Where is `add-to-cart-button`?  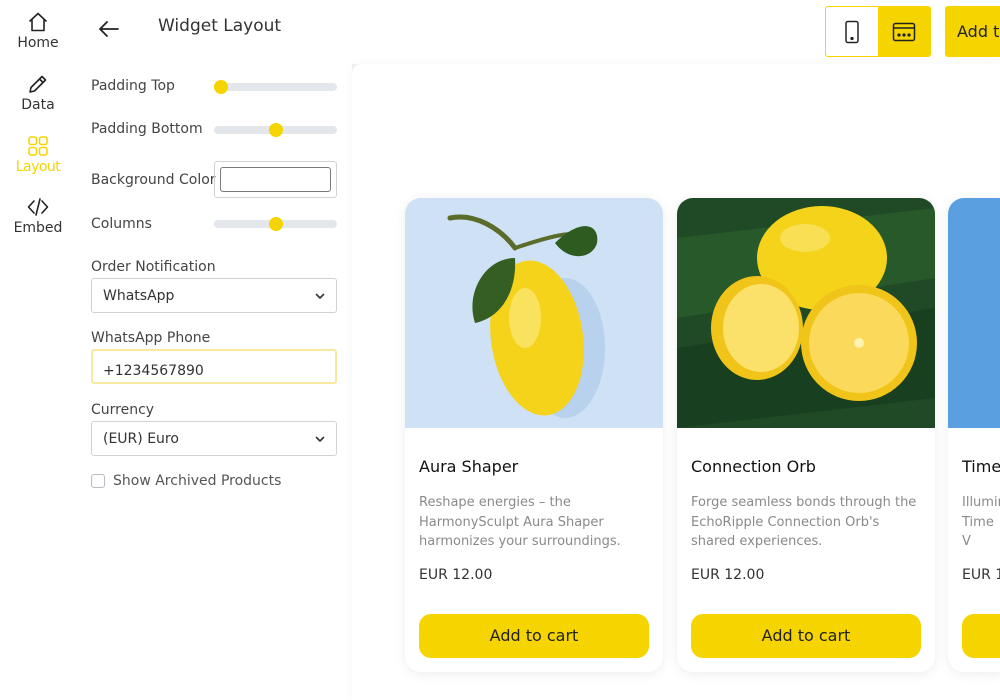
add-to-cart-button is located at coordinates (981, 636).